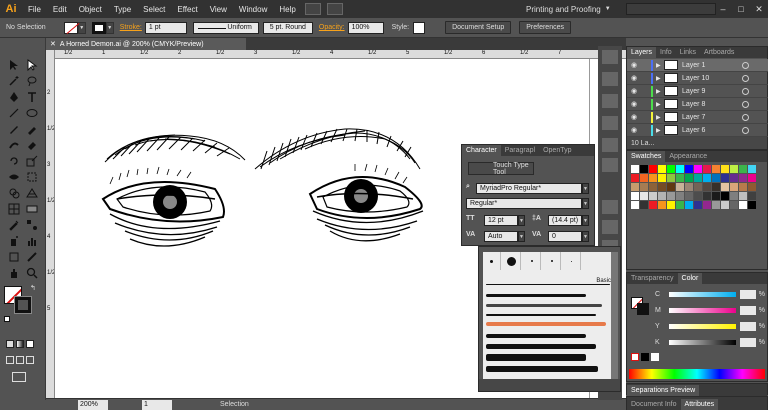 This screenshot has height=410, width=768. What do you see at coordinates (512, 261) in the screenshot?
I see `brush-large-round` at bounding box center [512, 261].